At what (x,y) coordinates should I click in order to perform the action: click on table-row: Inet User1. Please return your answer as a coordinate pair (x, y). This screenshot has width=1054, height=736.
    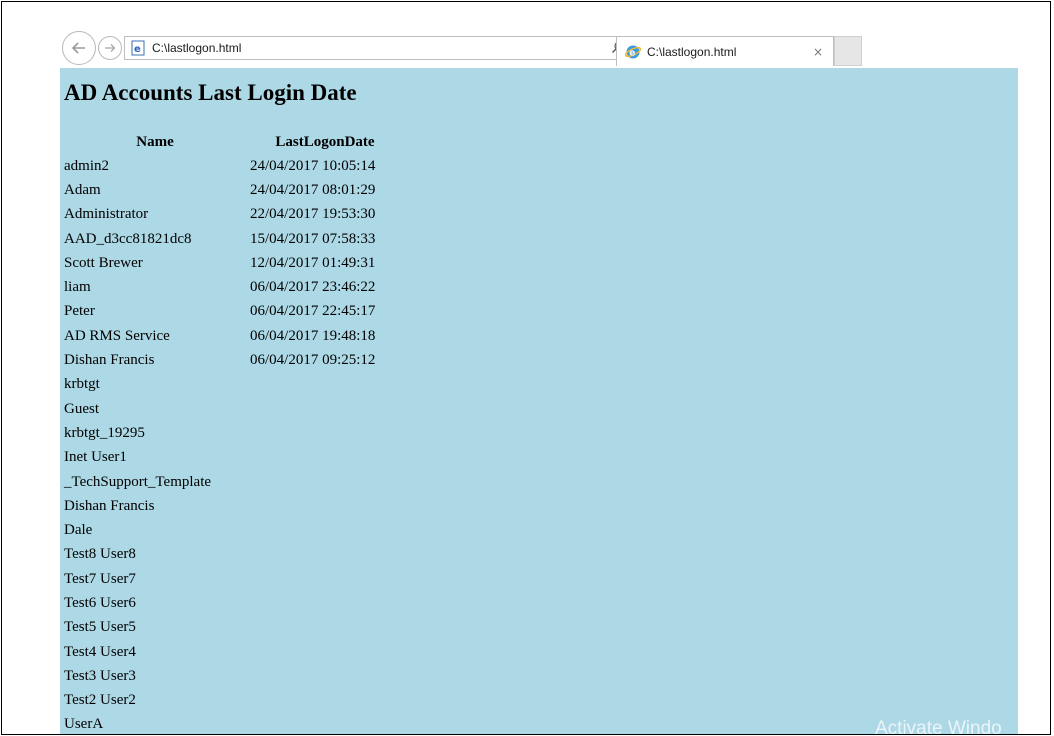
    Looking at the image, I should click on (232, 458).